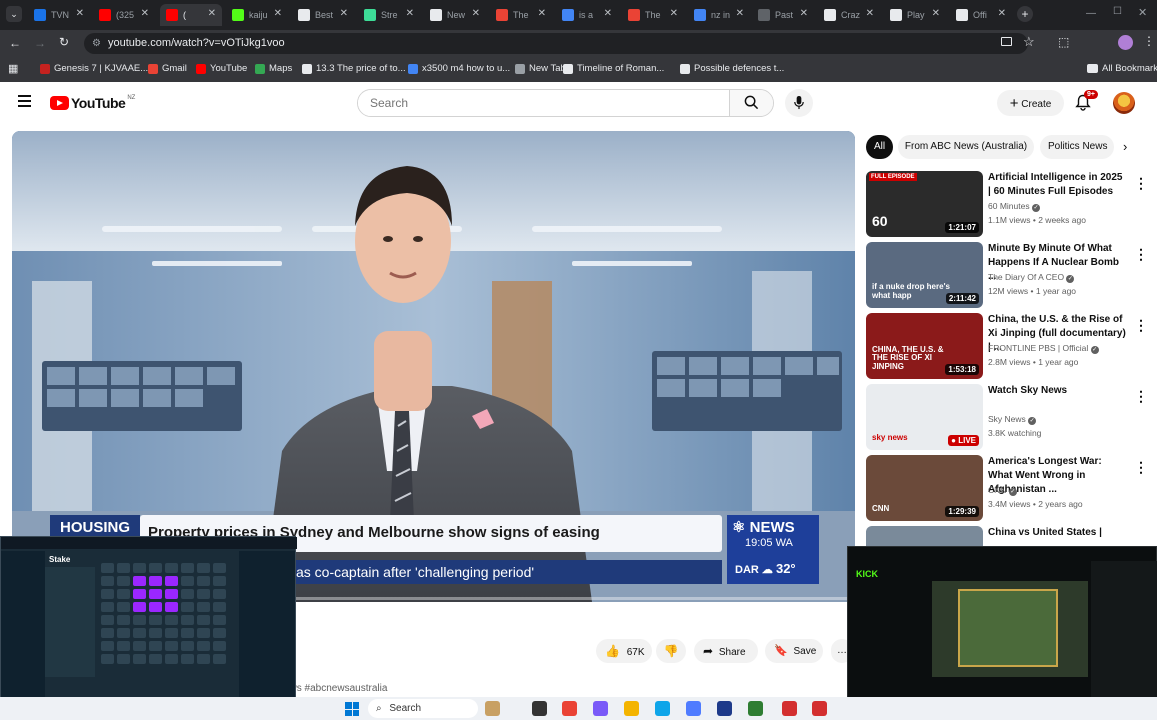 This screenshot has width=1157, height=720. I want to click on browser-tab: (✕, so click(191, 15).